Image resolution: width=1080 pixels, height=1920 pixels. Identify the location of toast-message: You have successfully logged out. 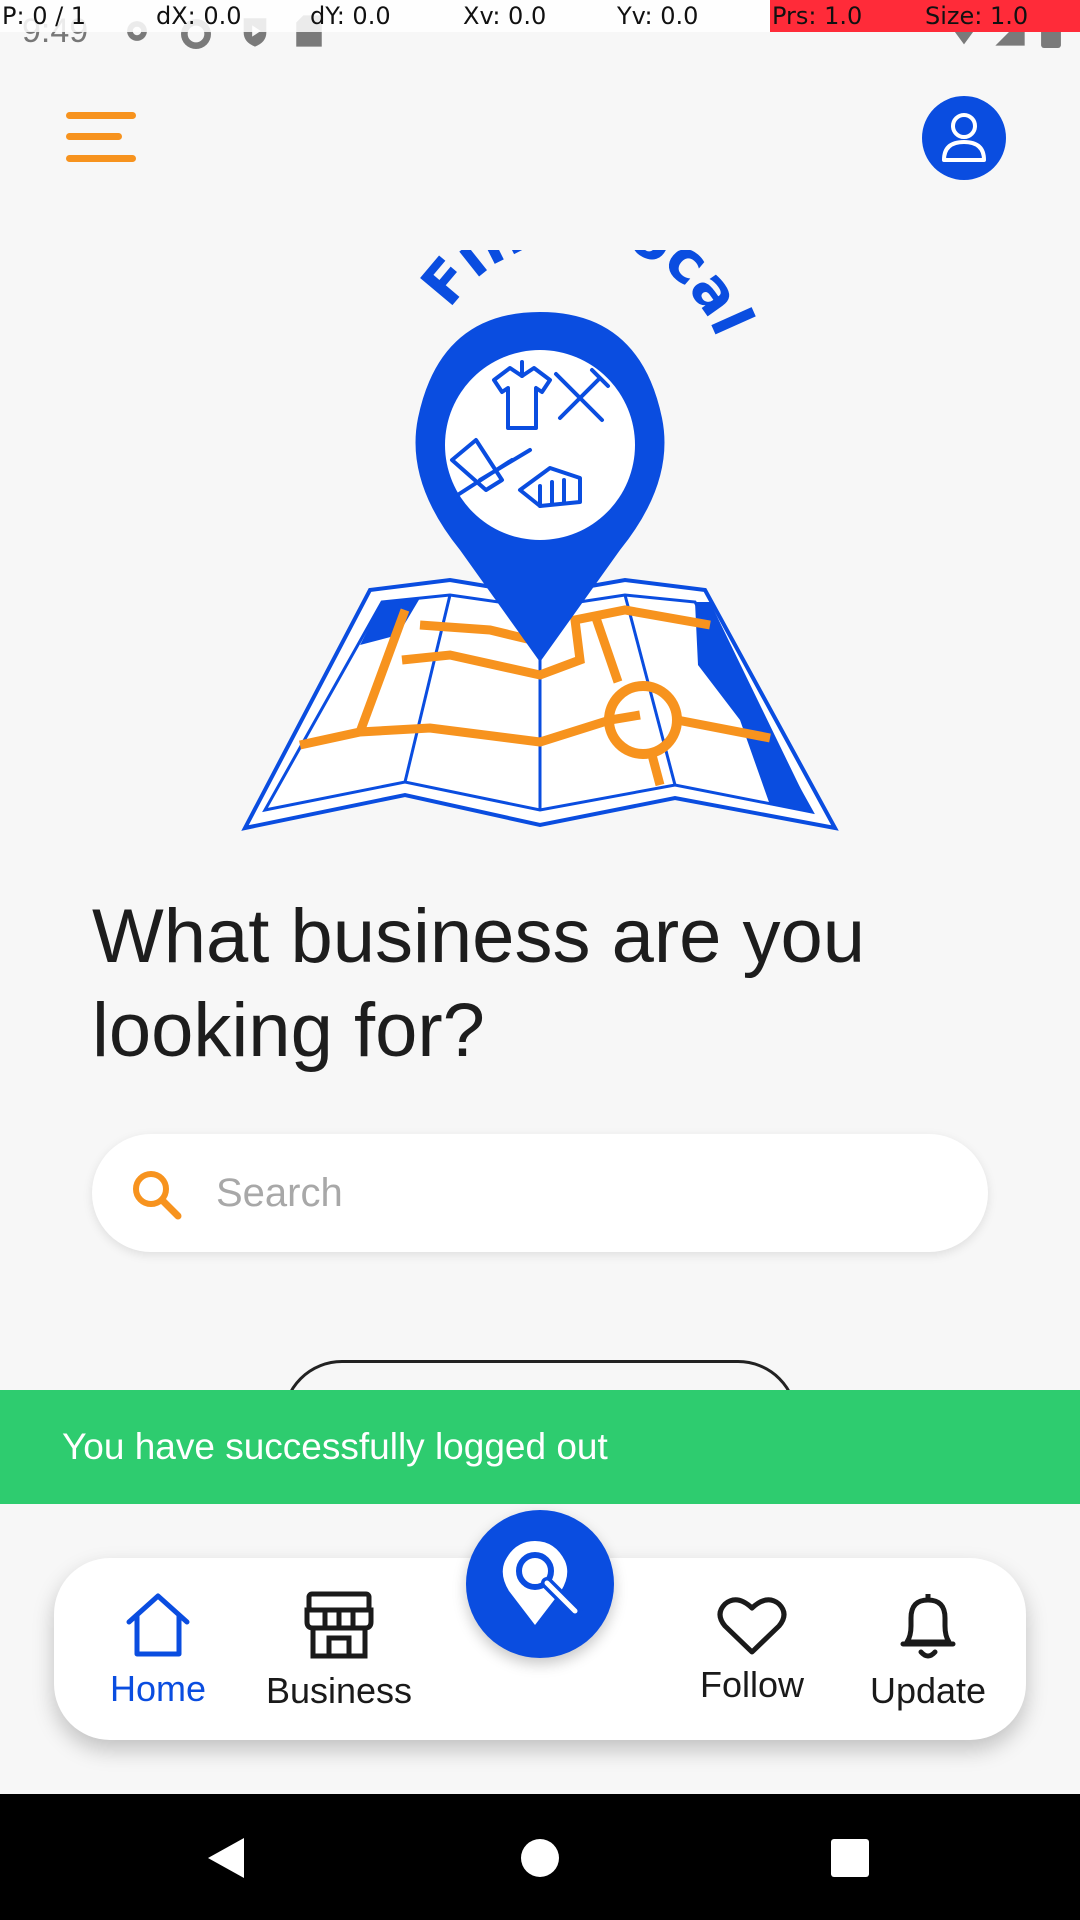
(335, 1446).